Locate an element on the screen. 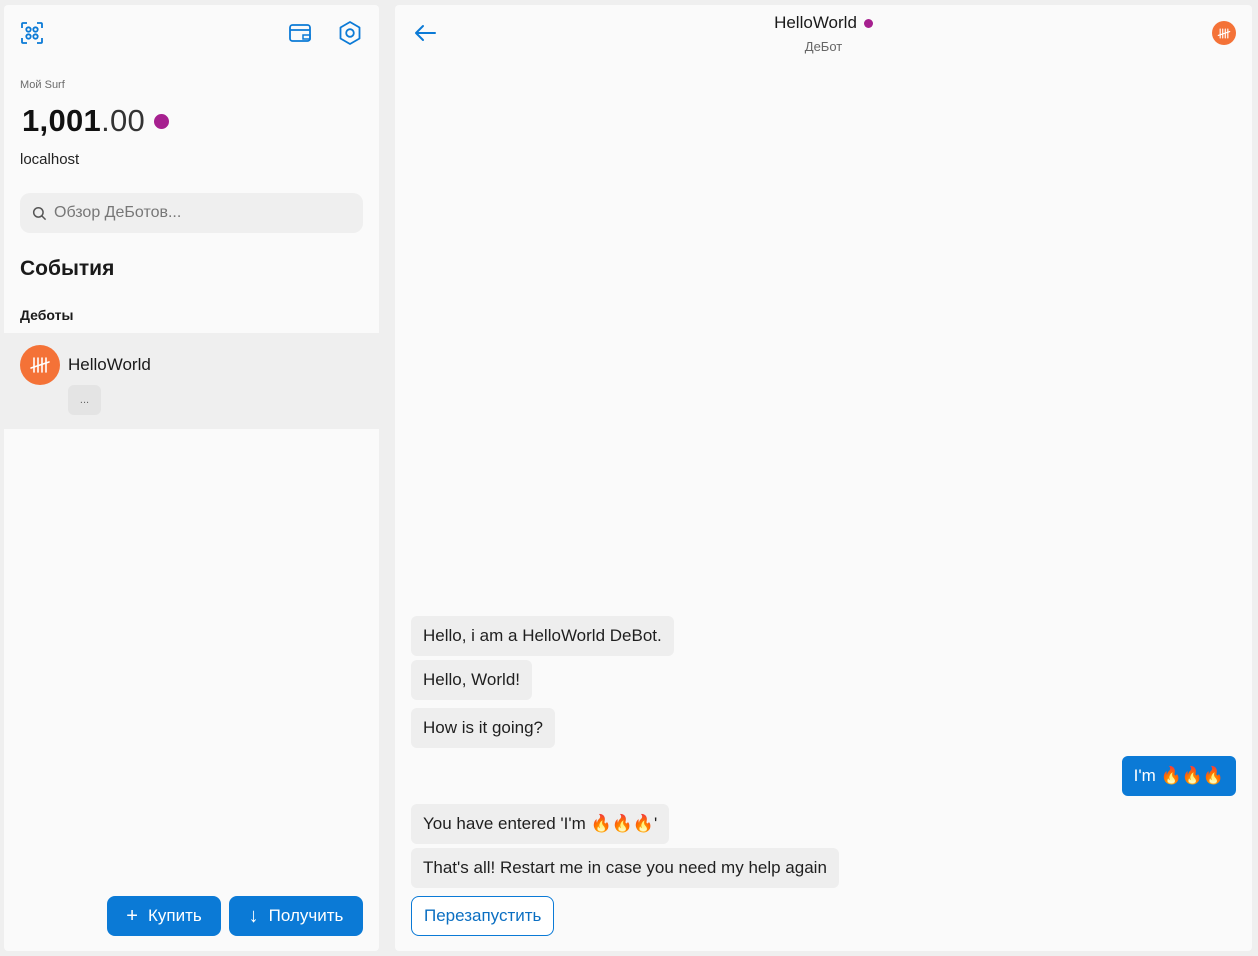  bot-message: How is it going? is located at coordinates (483, 728).